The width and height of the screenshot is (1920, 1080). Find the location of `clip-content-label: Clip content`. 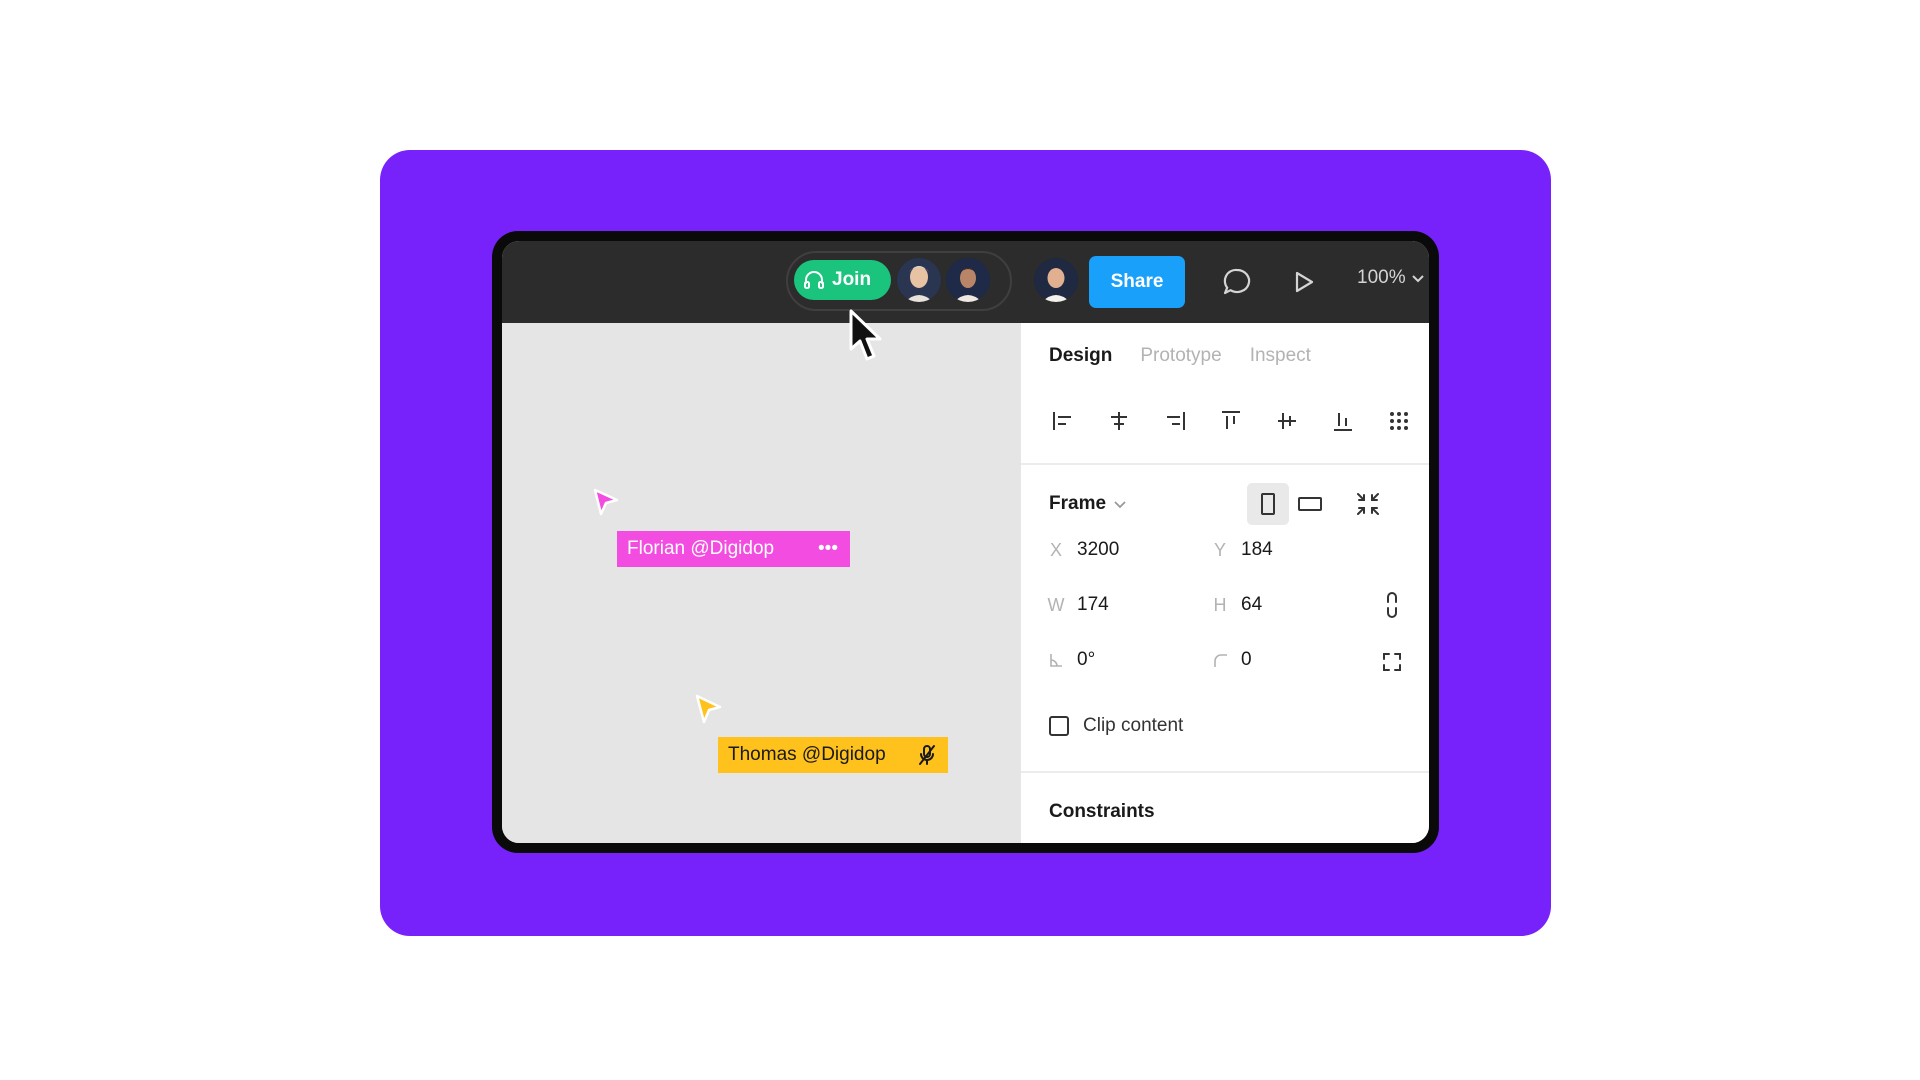

clip-content-label: Clip content is located at coordinates (1133, 725).